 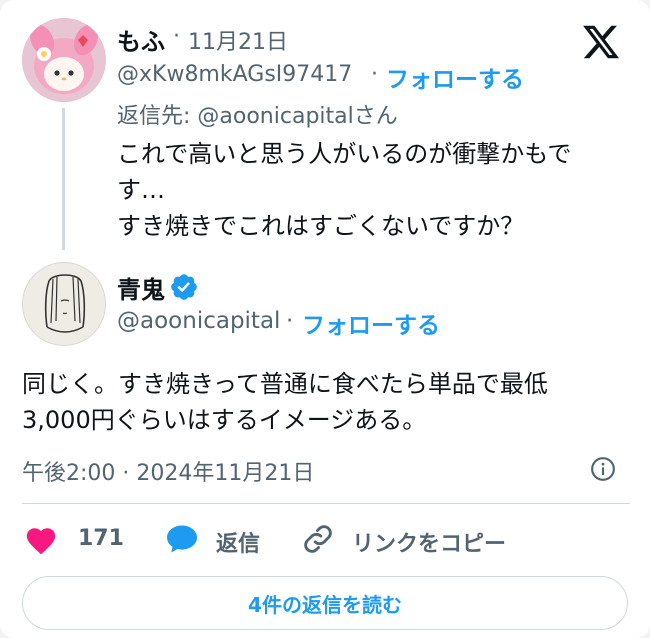 What do you see at coordinates (344, 154) in the screenshot?
I see `body-line: これで高いと思う人がいるのが衝撃かもで` at bounding box center [344, 154].